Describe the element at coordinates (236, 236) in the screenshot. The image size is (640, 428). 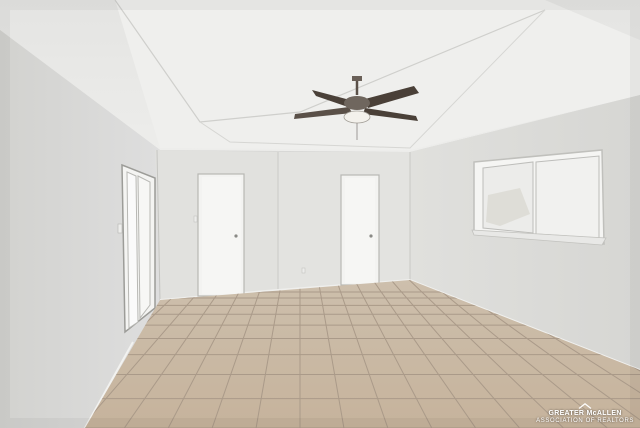
I see `doorknob-left` at that location.